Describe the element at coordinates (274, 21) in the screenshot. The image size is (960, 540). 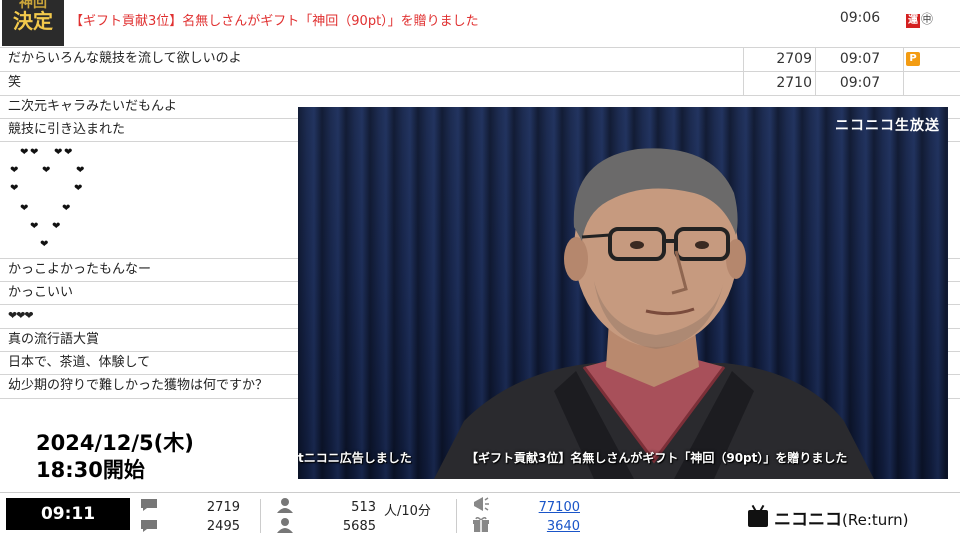
I see `gift-comment-text: 【ギフト貢献3位】名無しさんがギフト「神回（90pt）」を贈りました` at that location.